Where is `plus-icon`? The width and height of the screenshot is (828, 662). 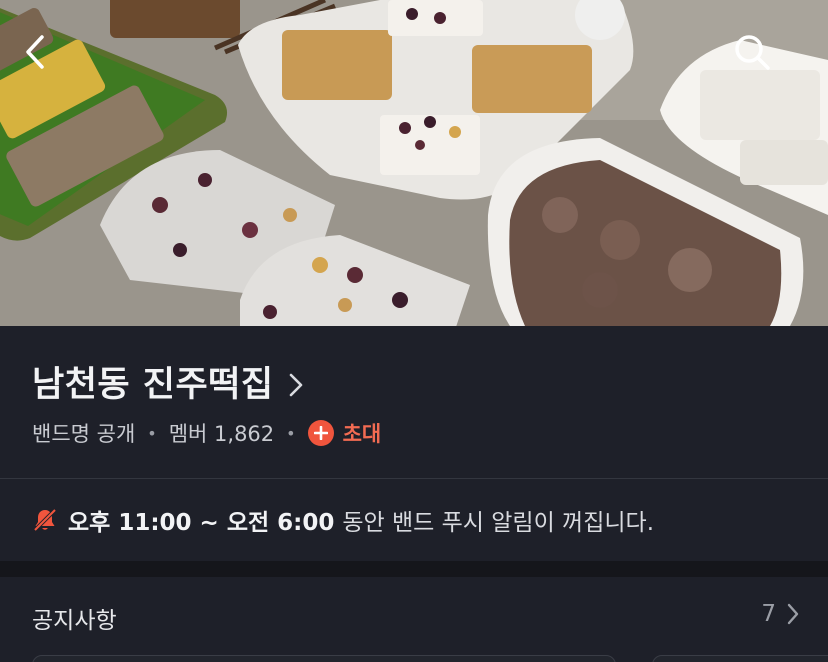
plus-icon is located at coordinates (320, 433).